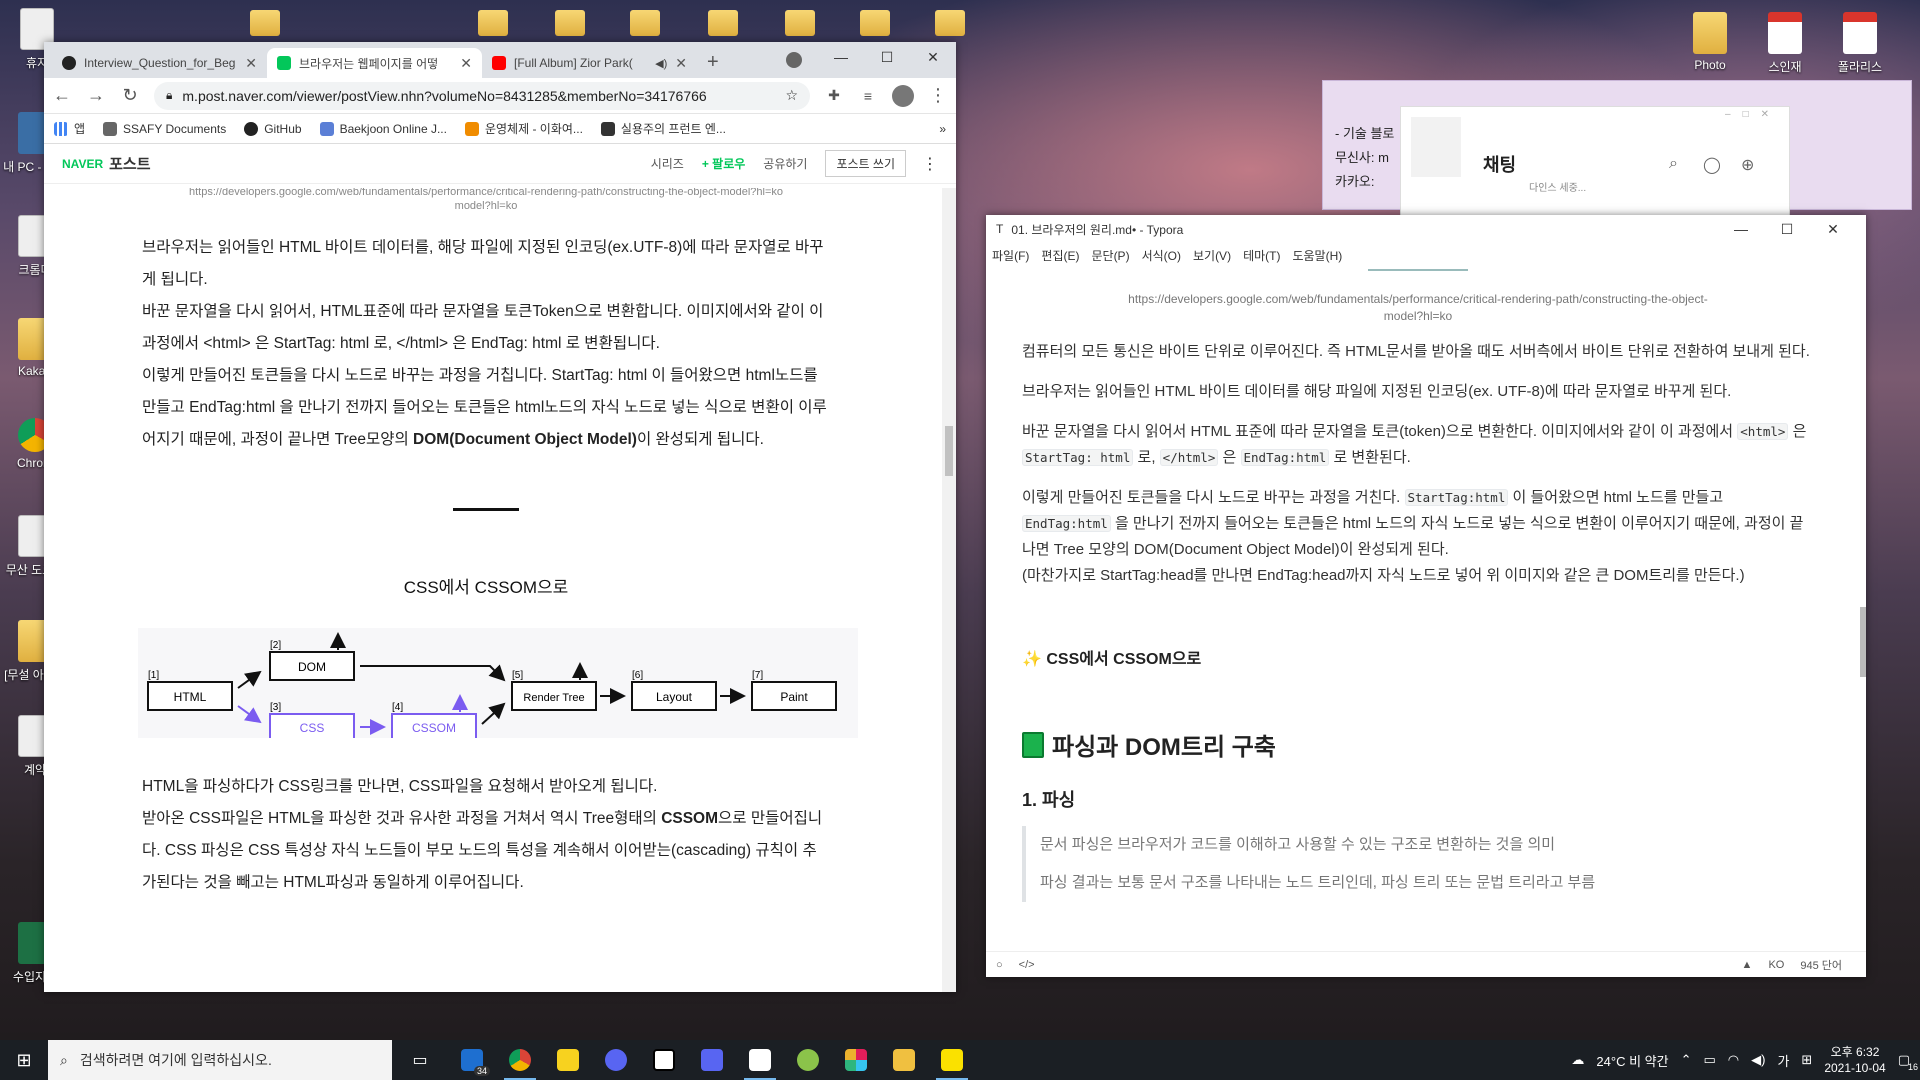 Image resolution: width=1920 pixels, height=1080 pixels. Describe the element at coordinates (723, 163) in the screenshot. I see `follow-link: + 팔로우` at that location.